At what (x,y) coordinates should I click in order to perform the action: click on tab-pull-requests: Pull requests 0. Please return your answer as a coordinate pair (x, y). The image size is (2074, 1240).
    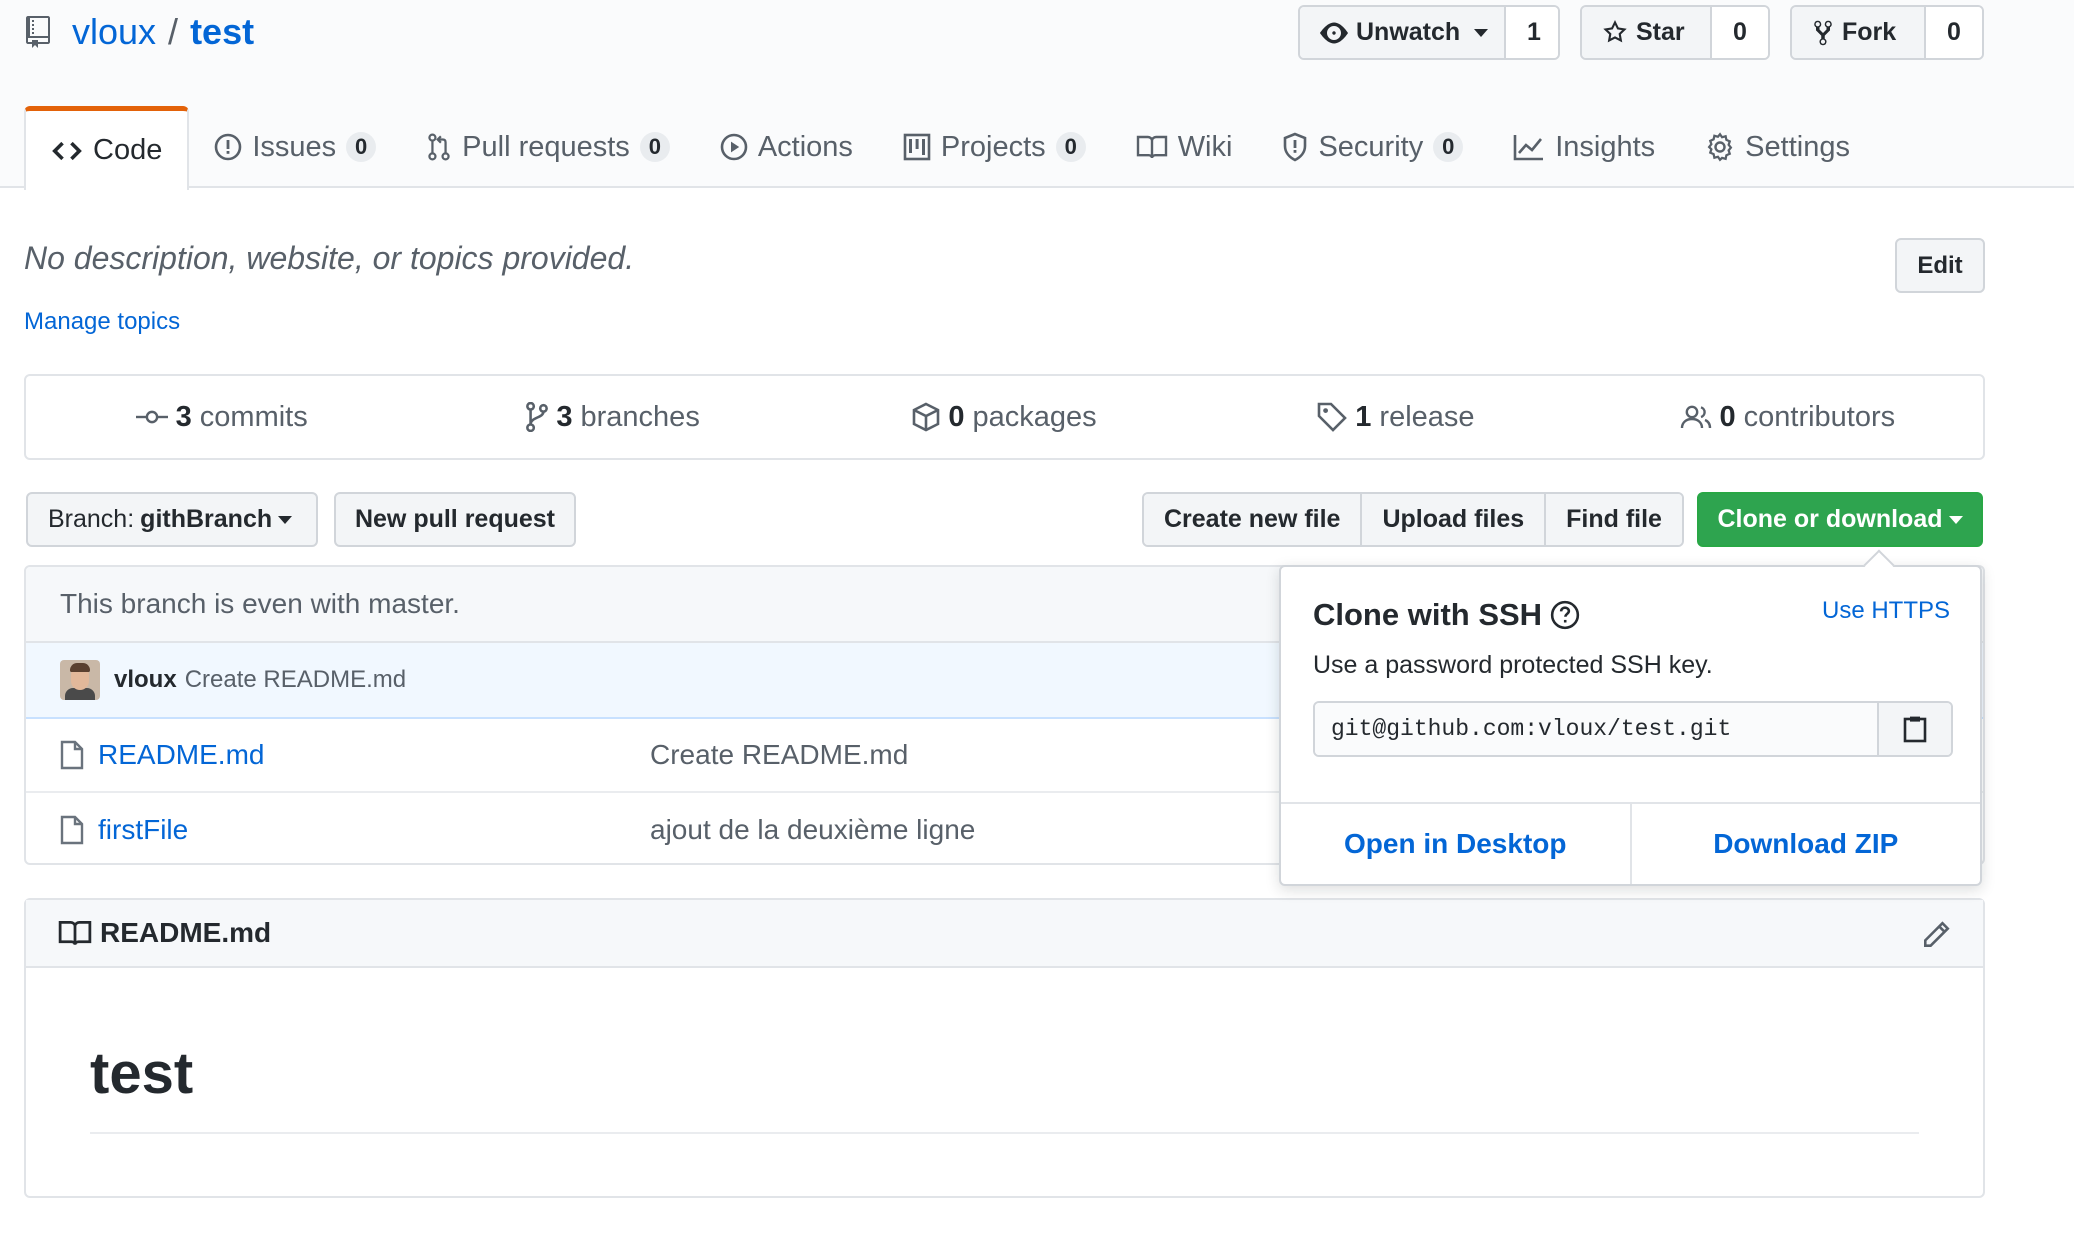
    Looking at the image, I should click on (548, 147).